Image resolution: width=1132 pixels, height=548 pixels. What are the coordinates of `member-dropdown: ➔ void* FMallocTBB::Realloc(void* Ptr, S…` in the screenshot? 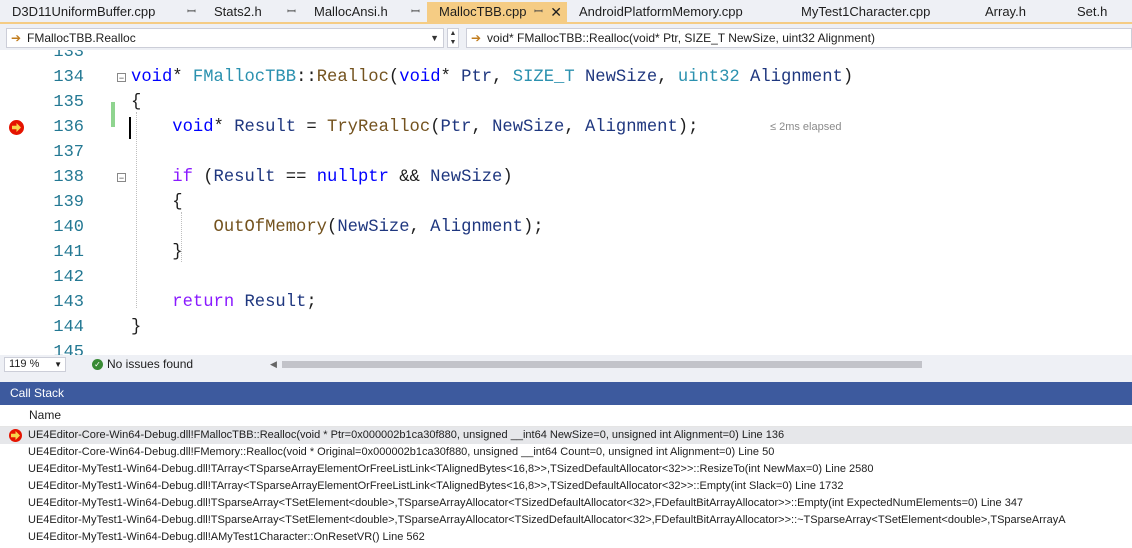 It's located at (799, 38).